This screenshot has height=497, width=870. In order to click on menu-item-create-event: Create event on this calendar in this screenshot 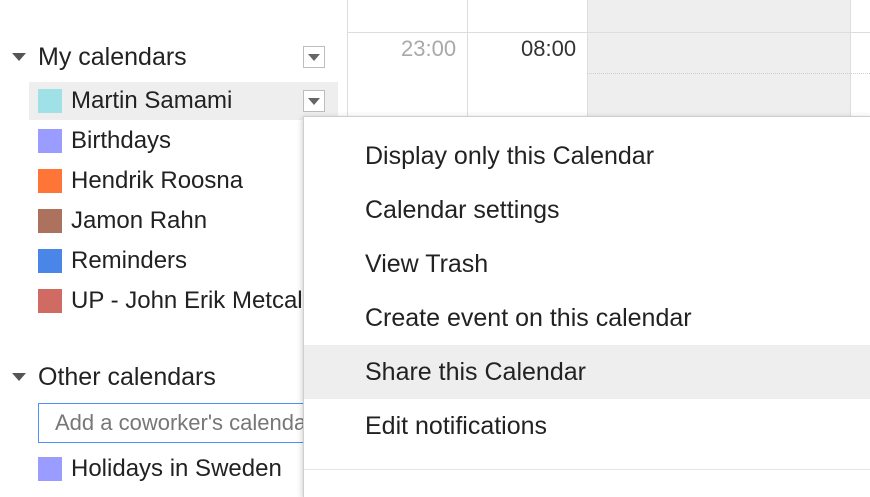, I will do `click(587, 318)`.